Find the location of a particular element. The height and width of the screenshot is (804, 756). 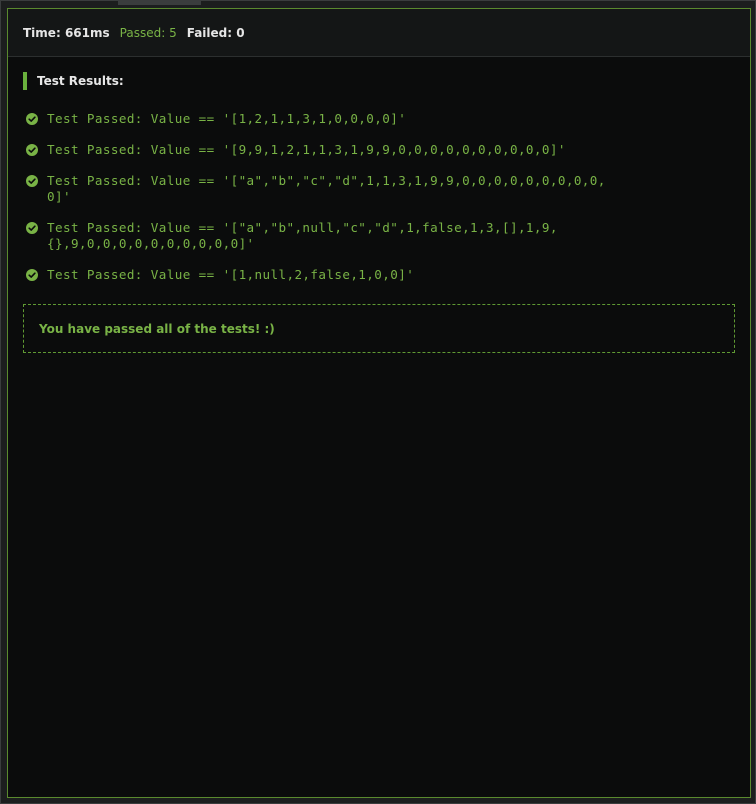

failed-label: Failed: is located at coordinates (209, 32).